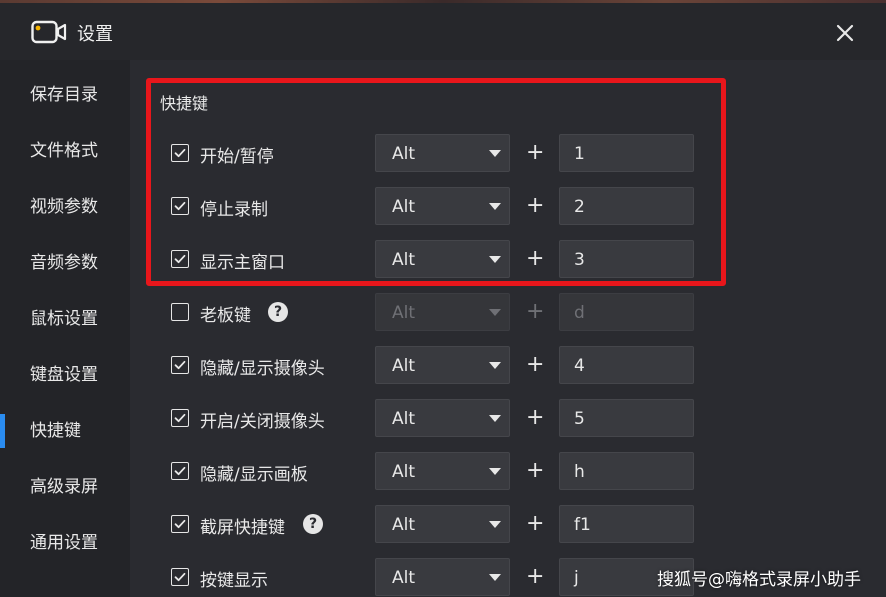 The image size is (886, 597). I want to click on shortcut-row: 老板键? Alt + d, so click(443, 312).